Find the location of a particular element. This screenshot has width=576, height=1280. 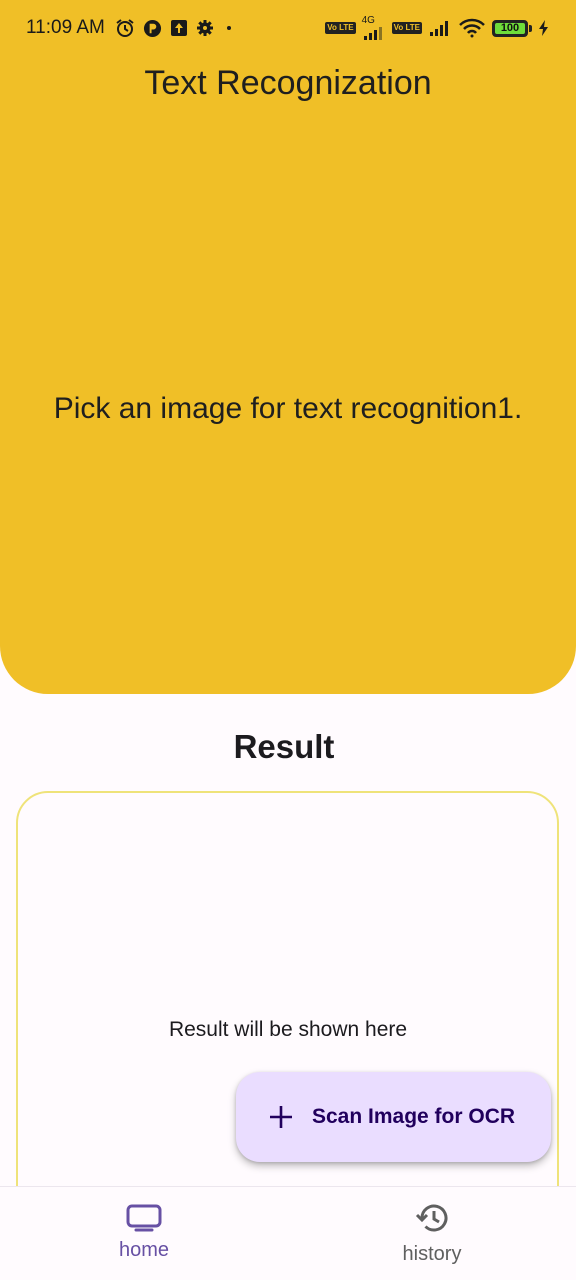

nav-label-history: history is located at coordinates (432, 1254).